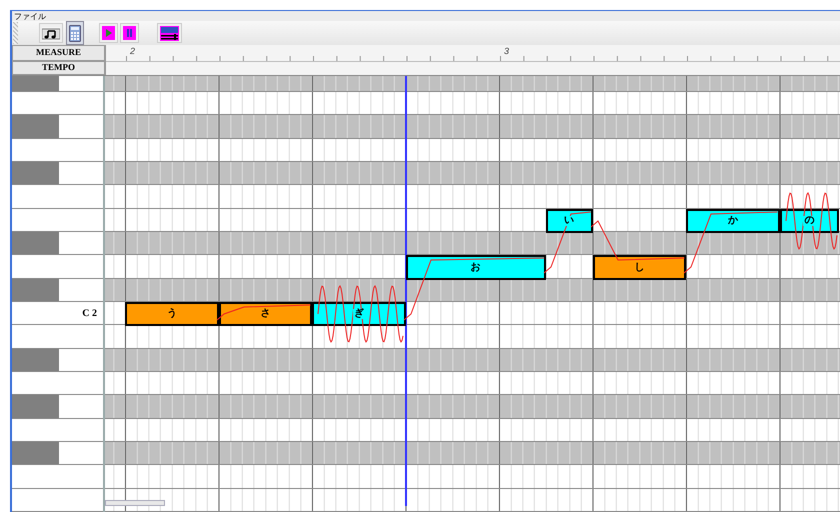 Image resolution: width=840 pixels, height=512 pixels. I want to click on note-lyric: う, so click(172, 314).